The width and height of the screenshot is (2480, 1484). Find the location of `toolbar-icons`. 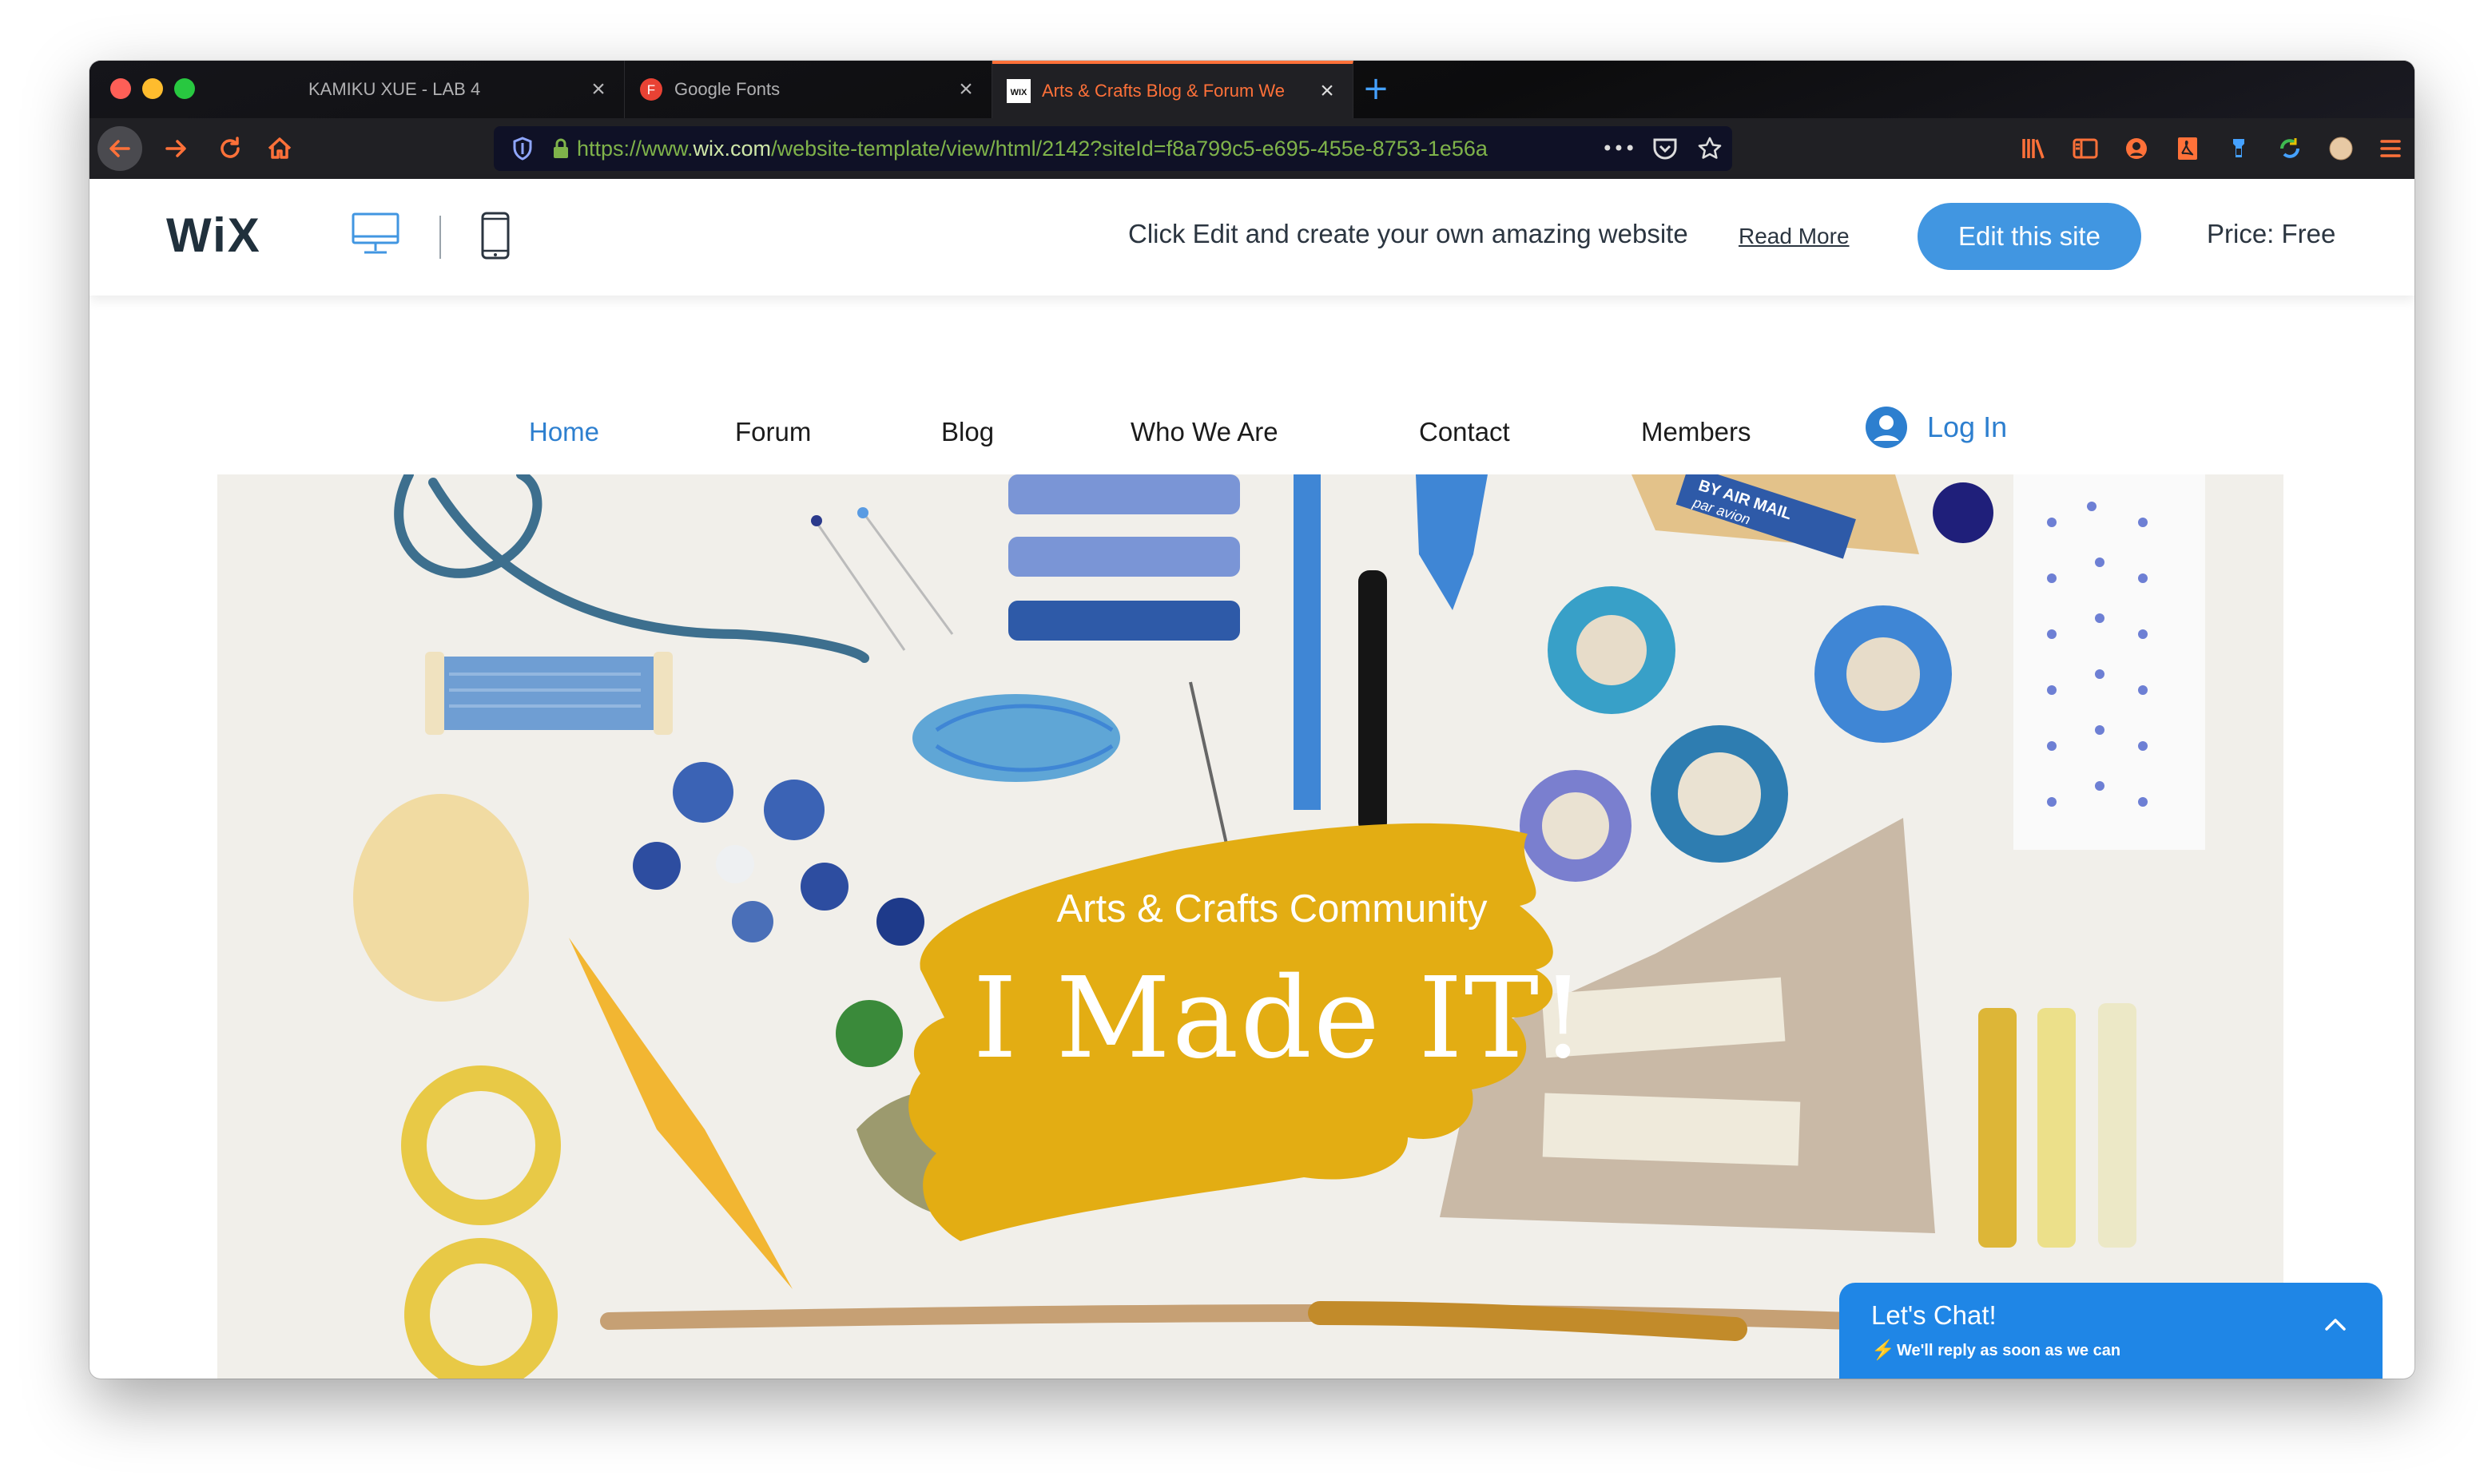

toolbar-icons is located at coordinates (2211, 148).